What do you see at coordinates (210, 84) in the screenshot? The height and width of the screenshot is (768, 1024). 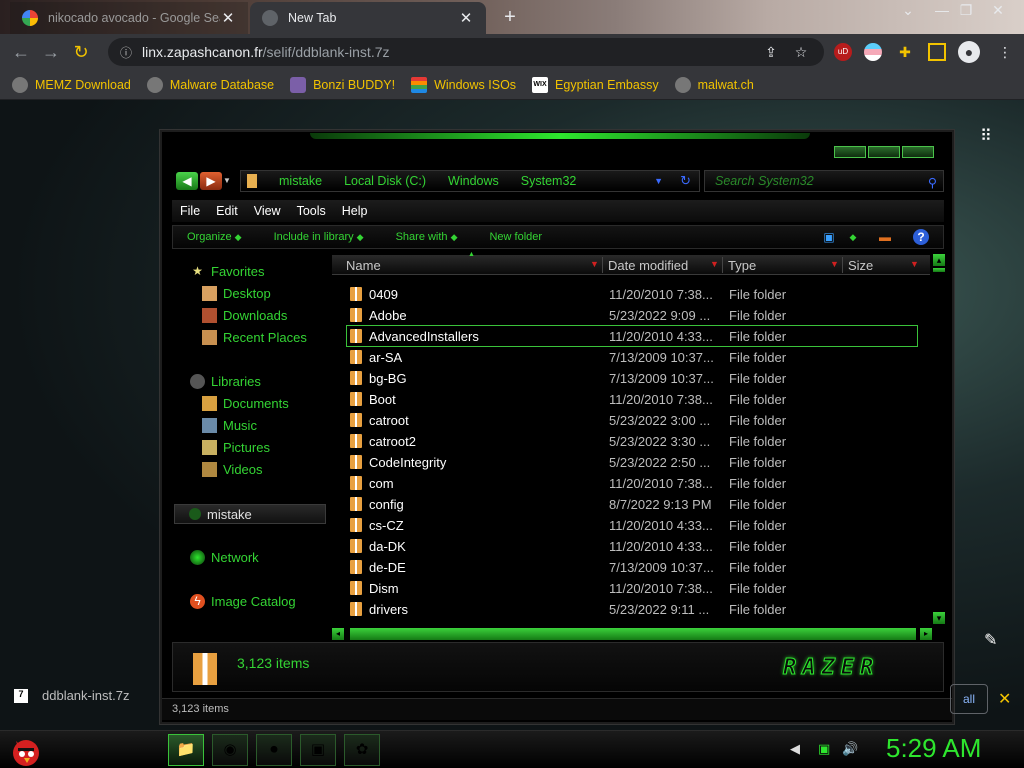 I see `bookmark-malware-database: Malware Database` at bounding box center [210, 84].